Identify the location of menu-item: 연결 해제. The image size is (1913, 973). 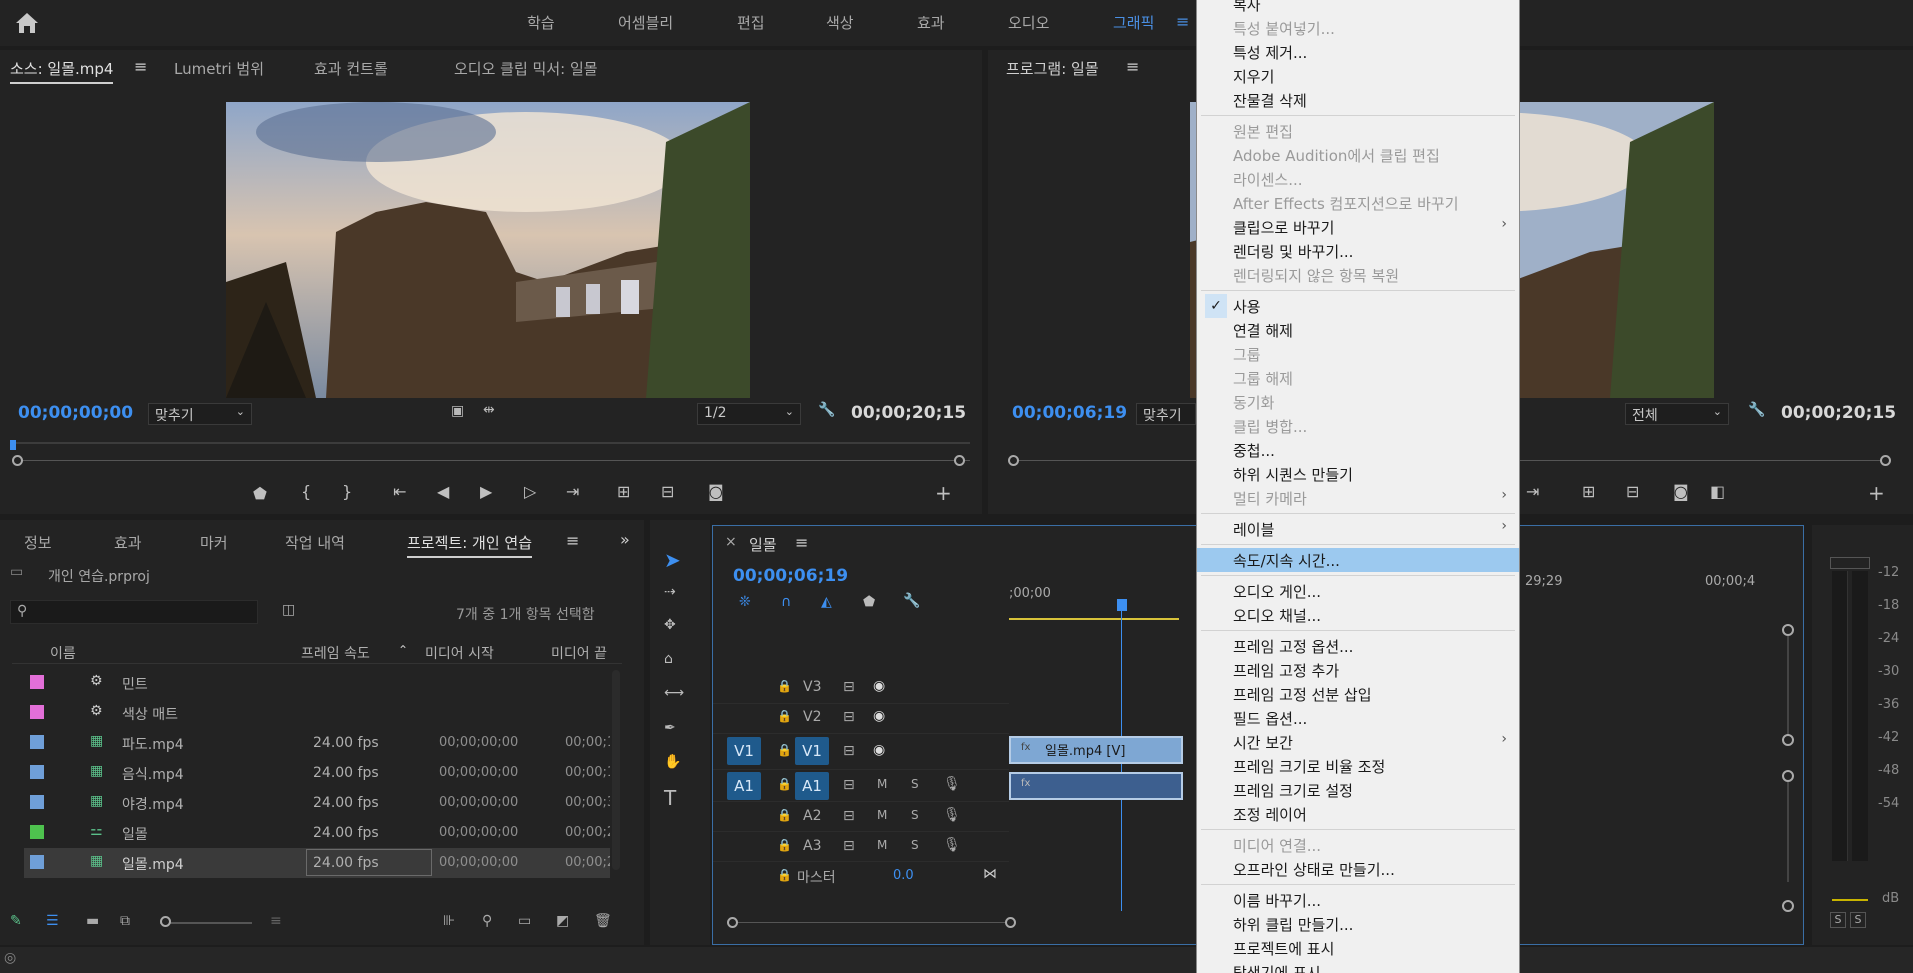
(1358, 330).